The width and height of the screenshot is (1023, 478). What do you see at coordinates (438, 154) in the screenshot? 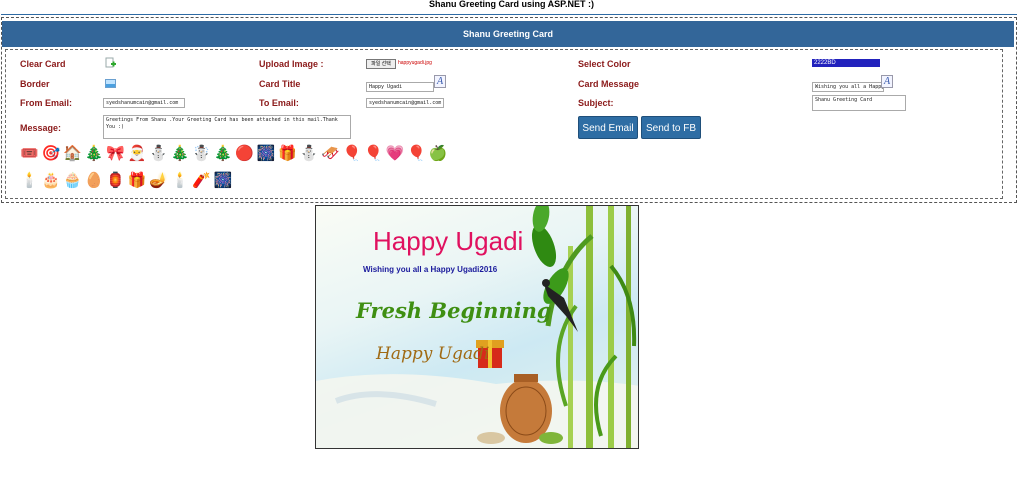
I see `sticker-icon: 🍏` at bounding box center [438, 154].